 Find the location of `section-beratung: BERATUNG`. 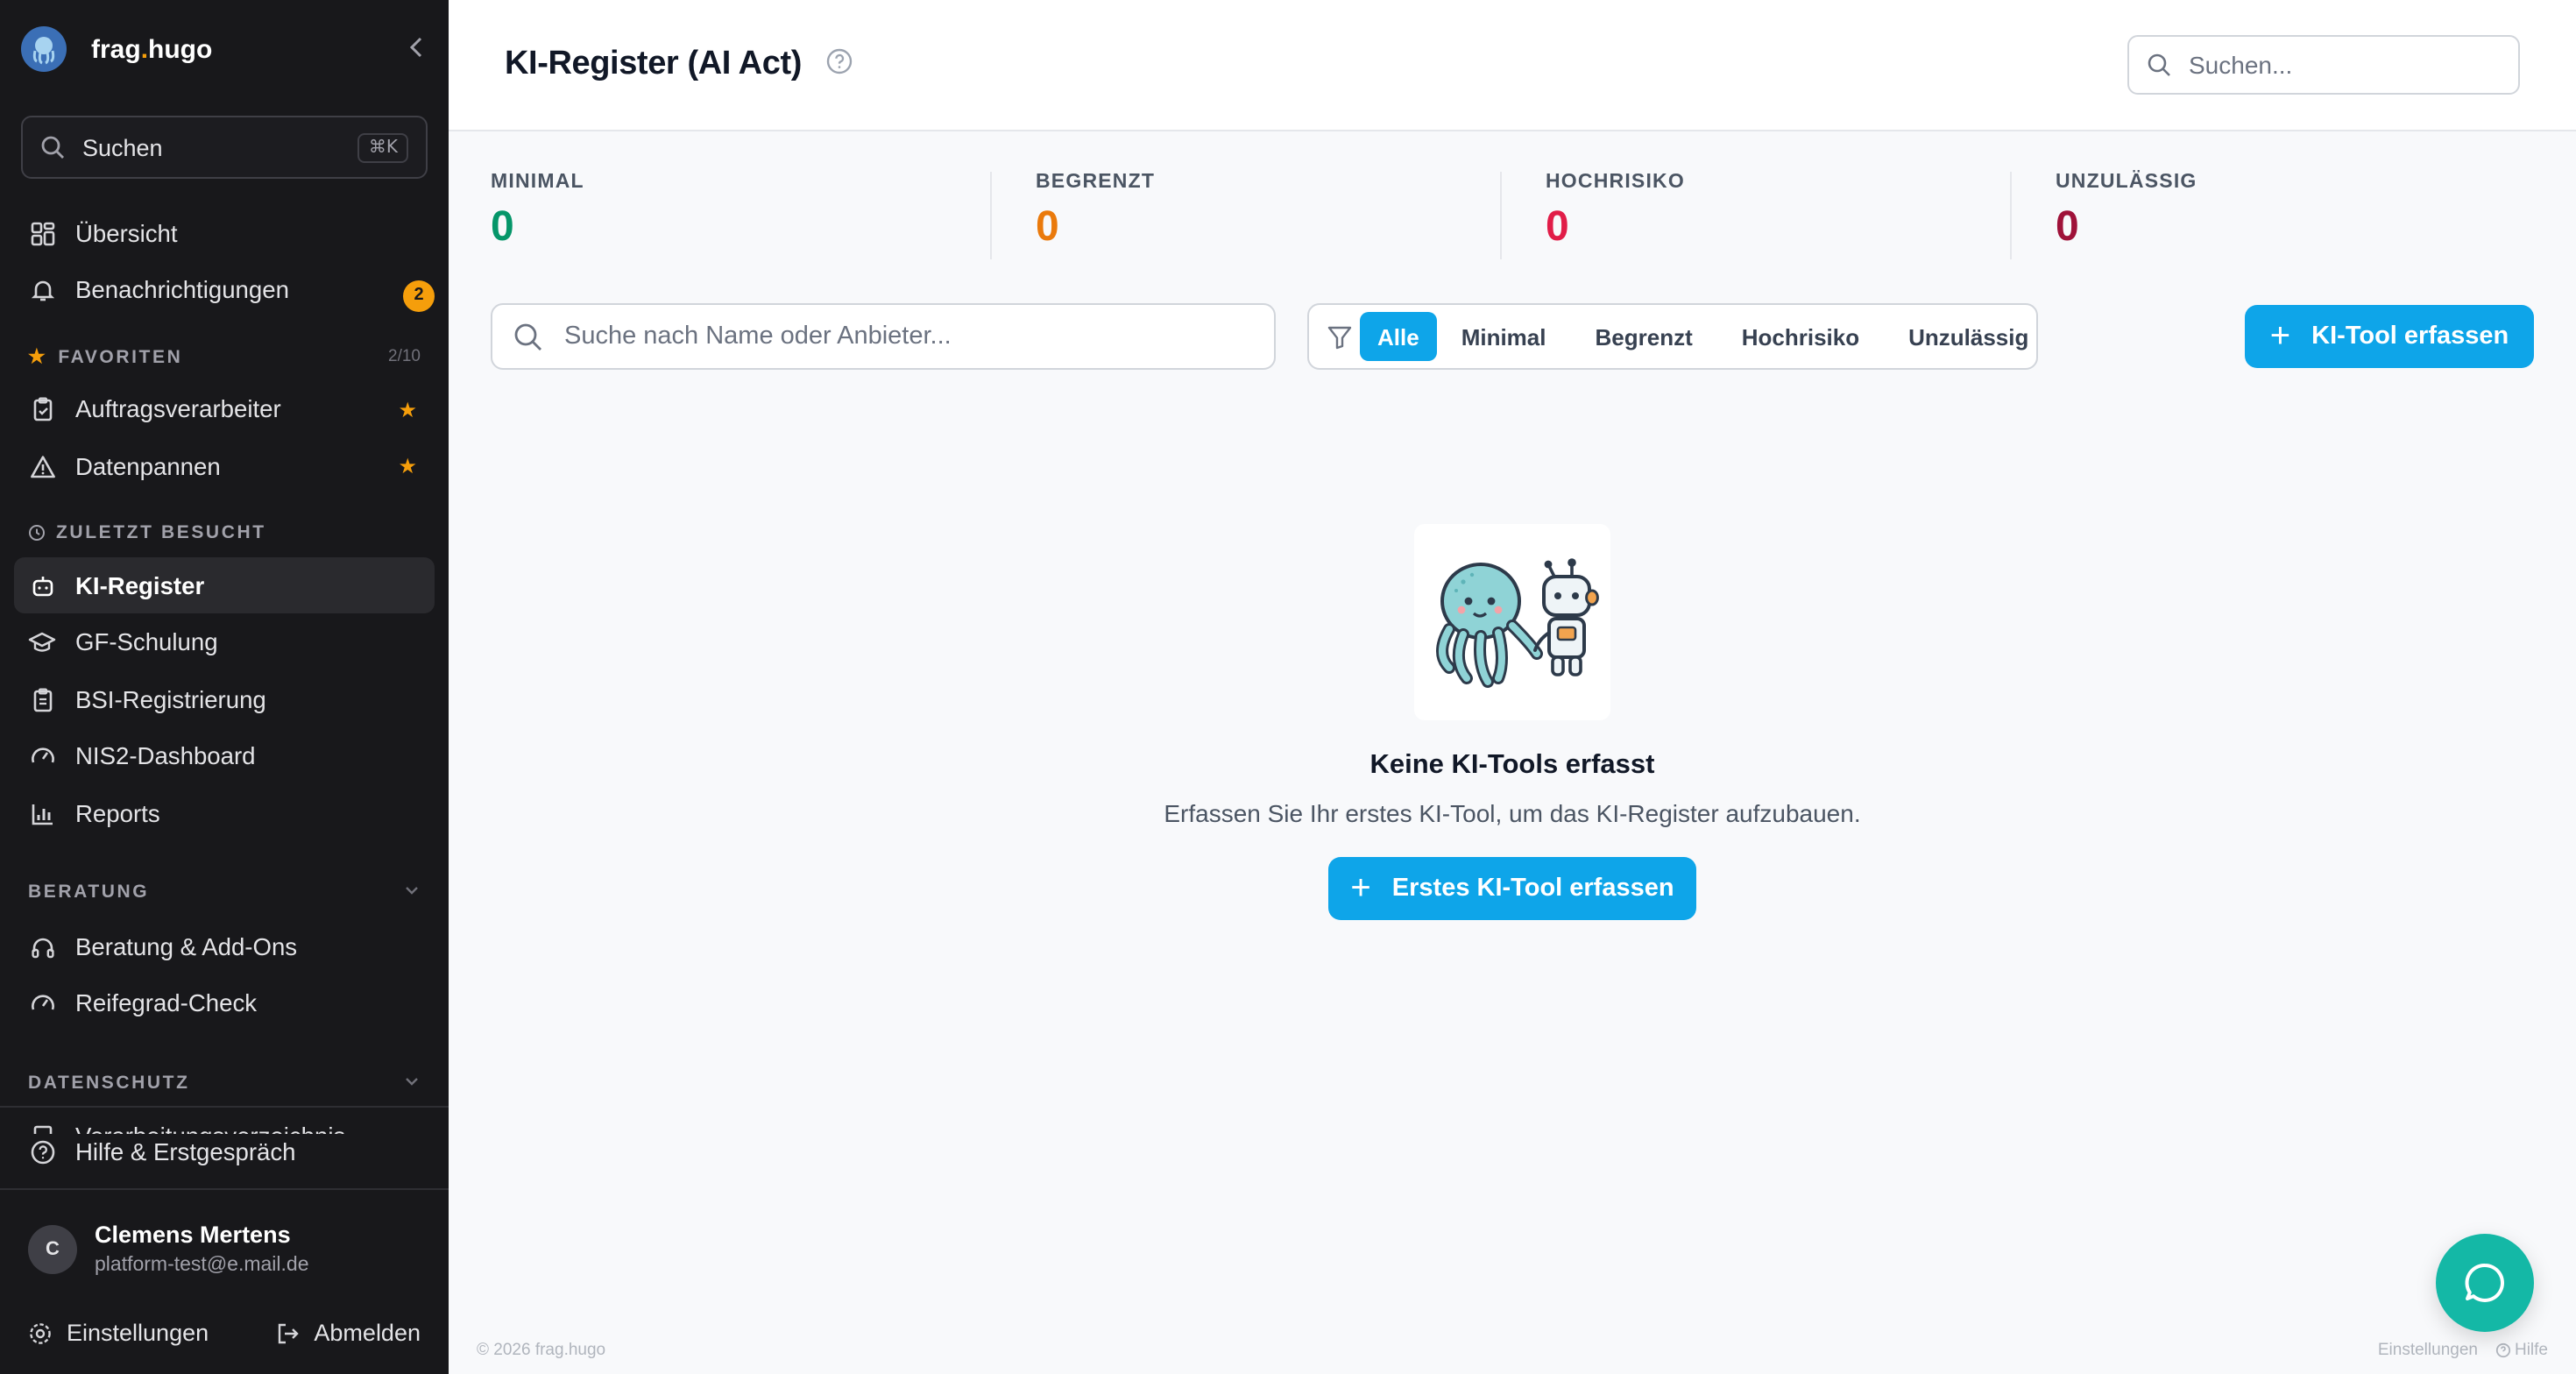

section-beratung: BERATUNG is located at coordinates (224, 892).